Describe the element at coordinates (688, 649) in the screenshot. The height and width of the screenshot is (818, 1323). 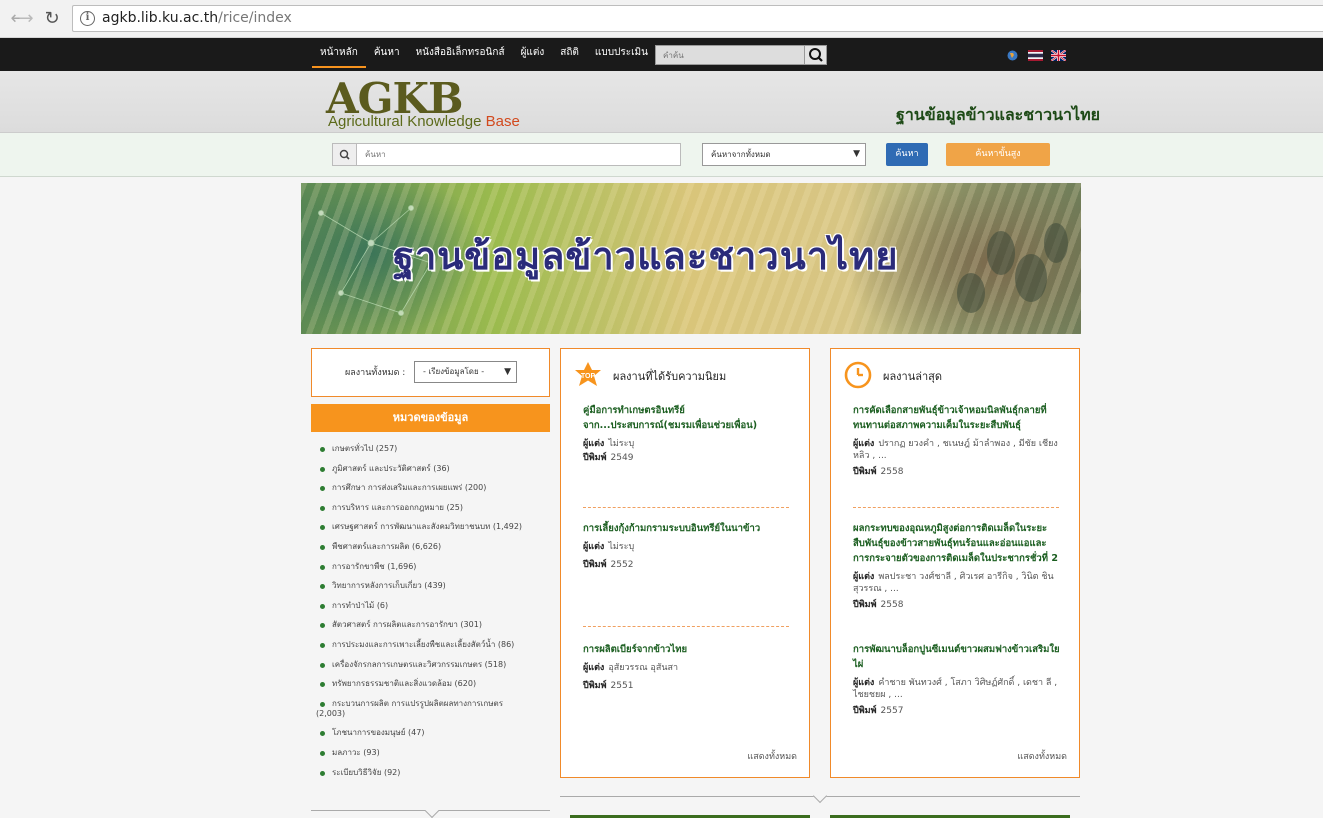
I see `item-title-link: การผลิตเบียร์จากข้าวไทย` at that location.